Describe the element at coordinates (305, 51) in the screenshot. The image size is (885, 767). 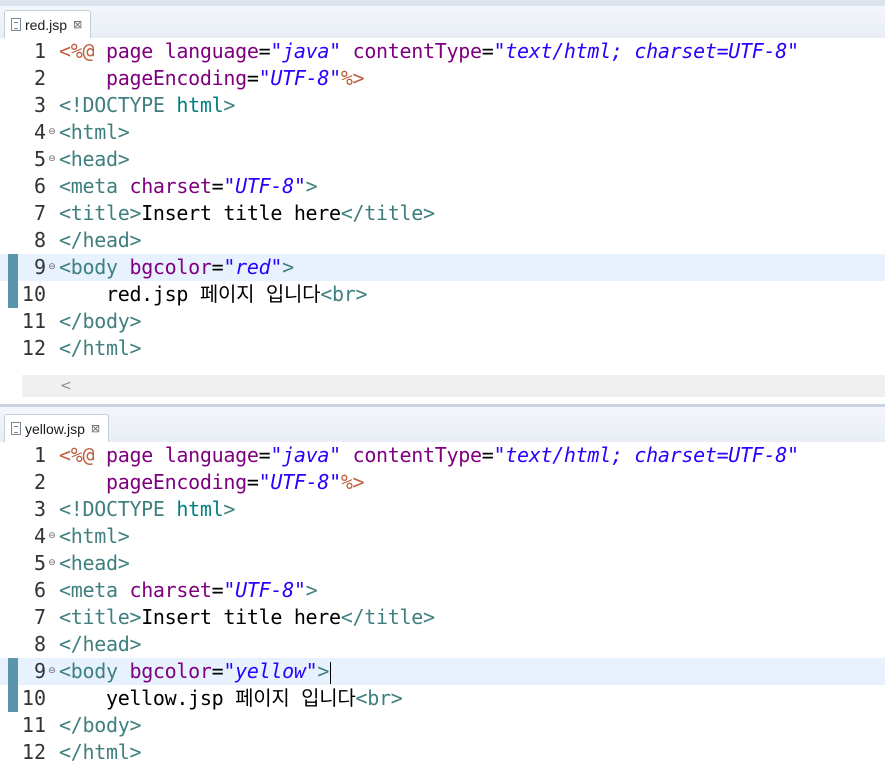
I see `code-token: "java"` at that location.